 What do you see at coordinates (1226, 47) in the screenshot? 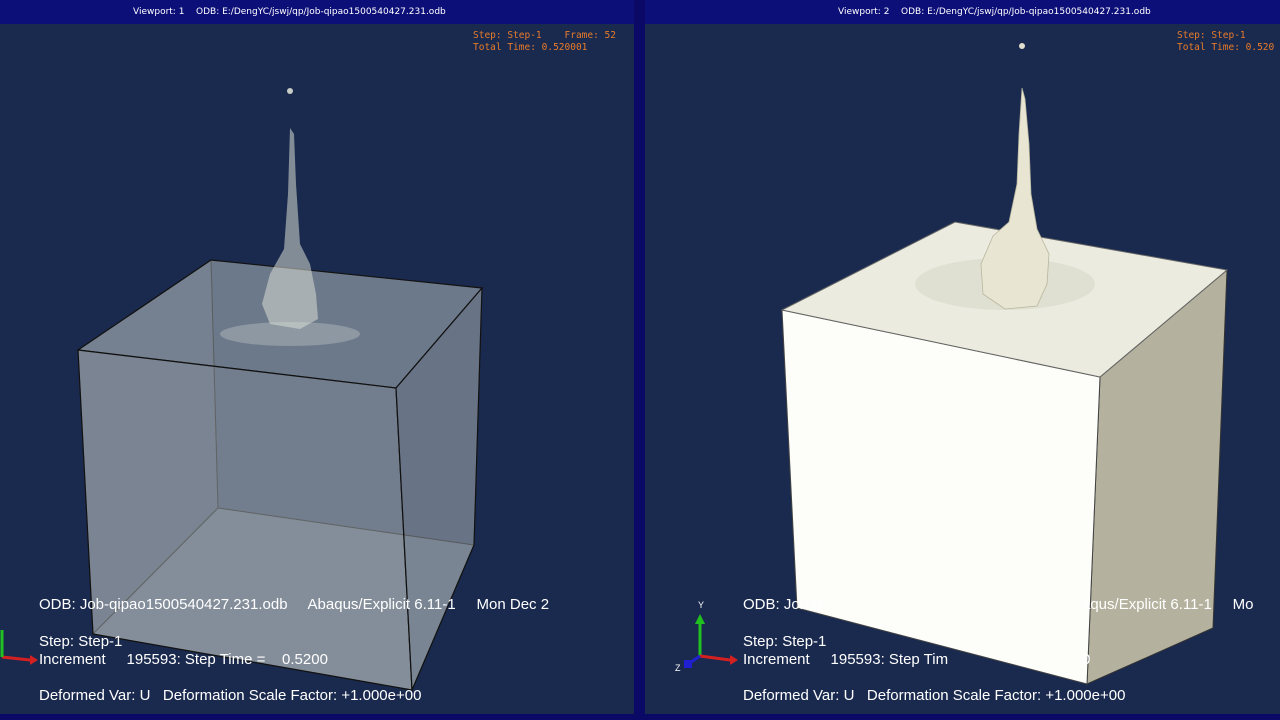
I see `total-time-text: Total Time: 0.520` at bounding box center [1226, 47].